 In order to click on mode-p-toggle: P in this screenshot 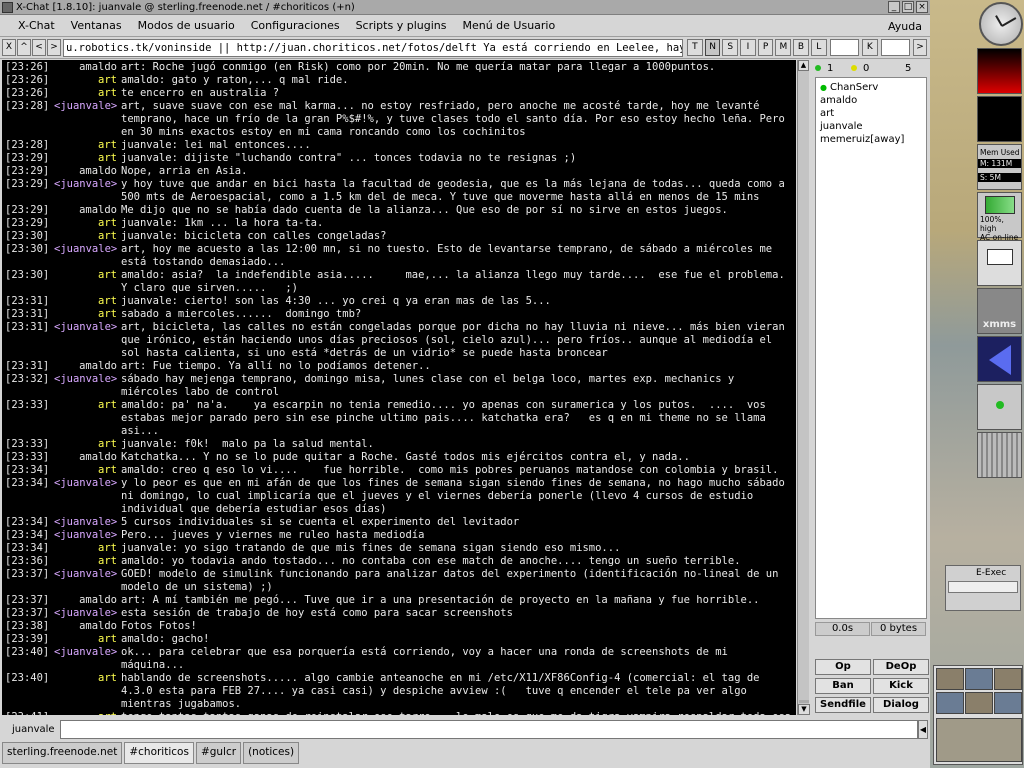, I will do `click(765, 47)`.